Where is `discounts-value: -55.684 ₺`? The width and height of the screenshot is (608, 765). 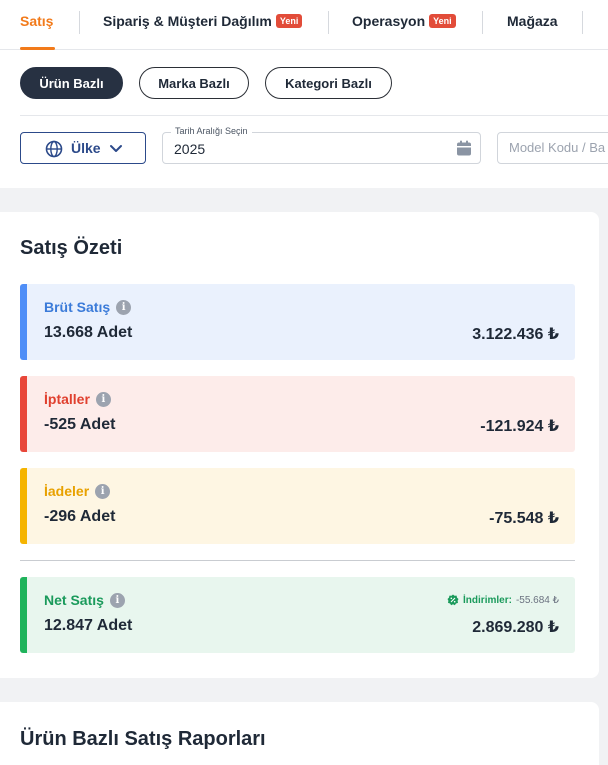 discounts-value: -55.684 ₺ is located at coordinates (537, 600).